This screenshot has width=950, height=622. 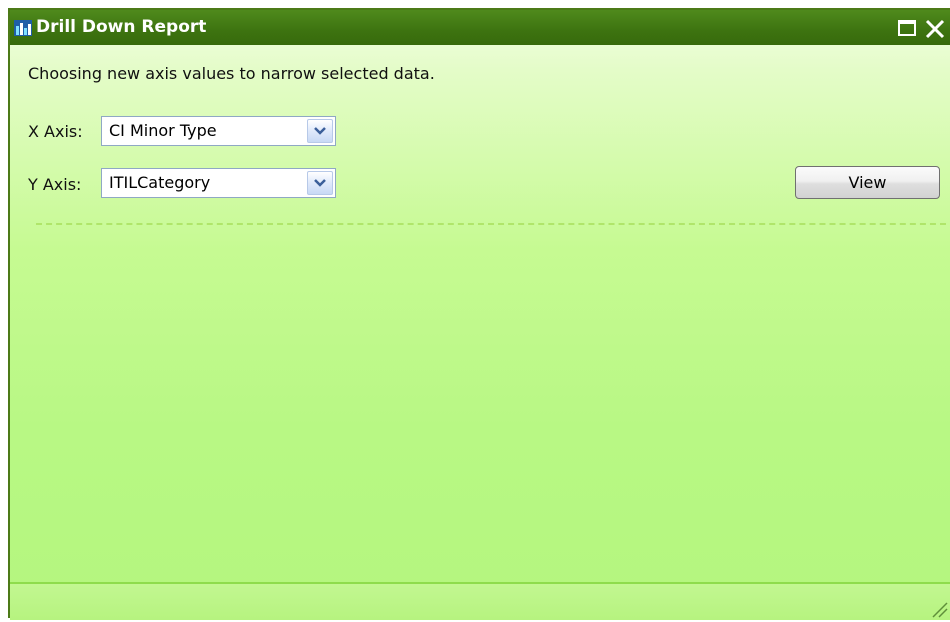 I want to click on x-axis-selected-value: CI Minor Type, so click(x=163, y=130).